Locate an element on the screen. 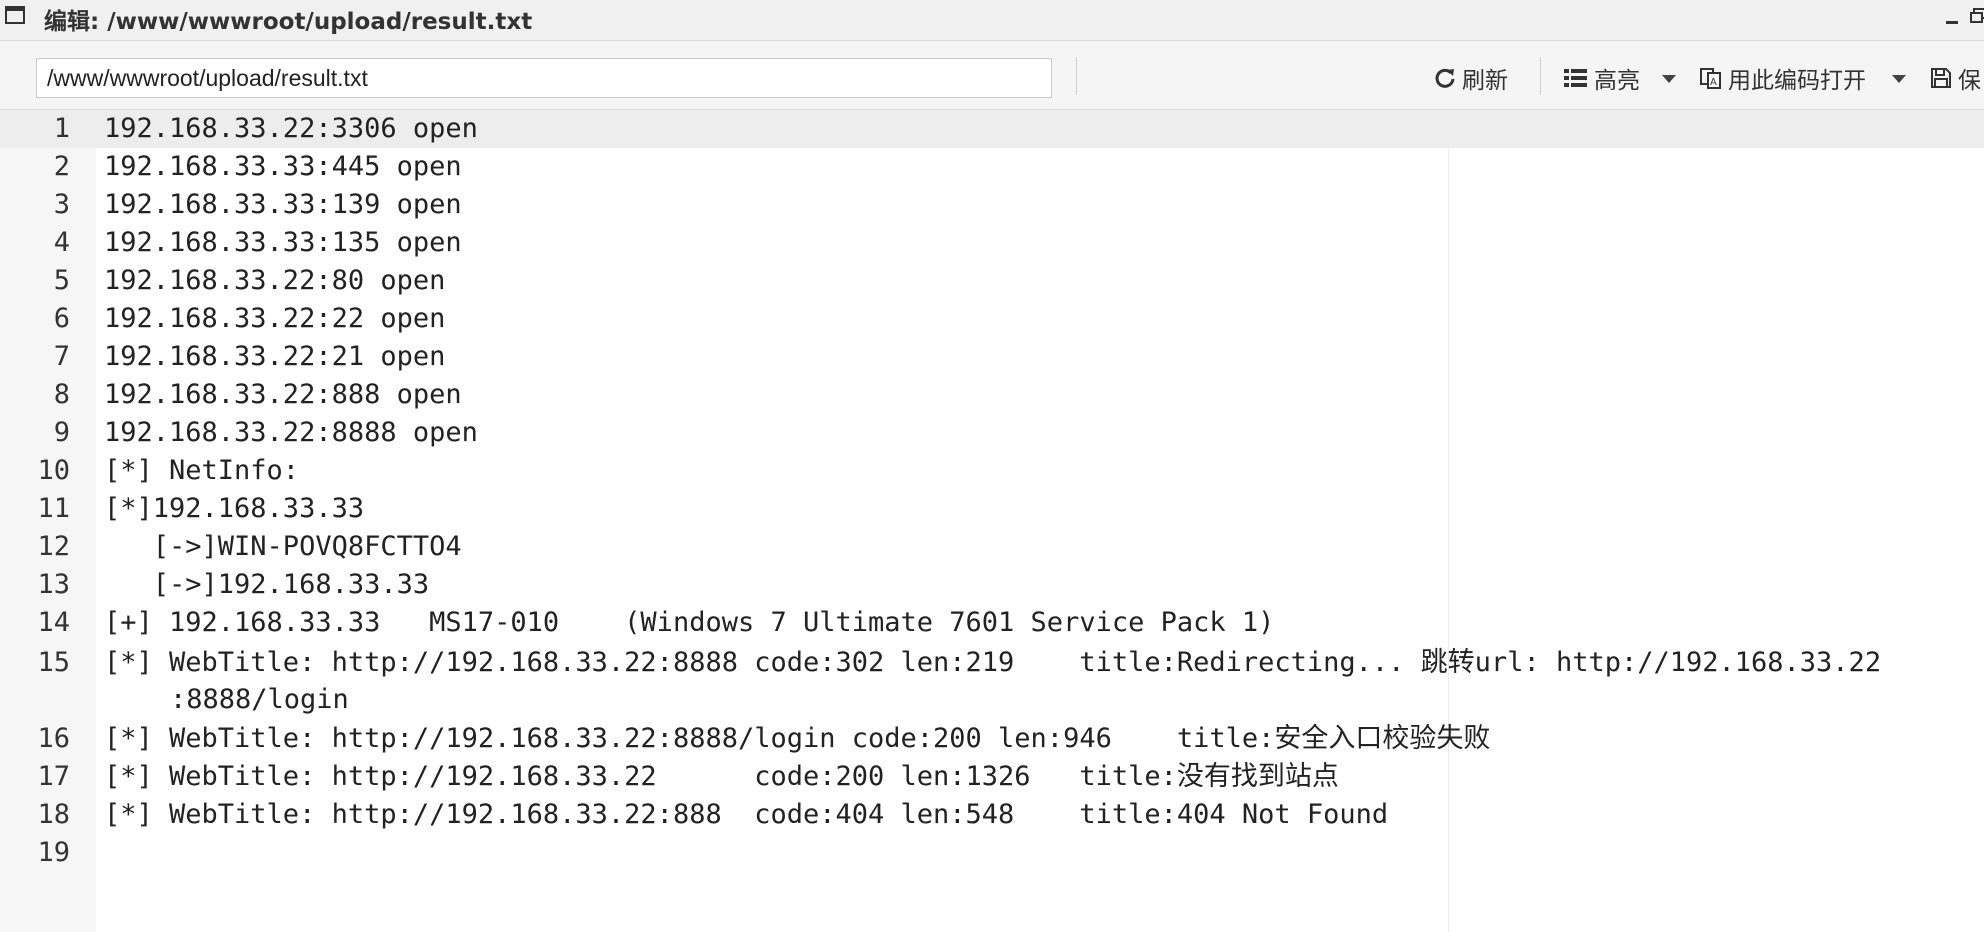 This screenshot has height=932, width=1984. open-with-encoding-button: A 用此编码打开 is located at coordinates (1783, 78).